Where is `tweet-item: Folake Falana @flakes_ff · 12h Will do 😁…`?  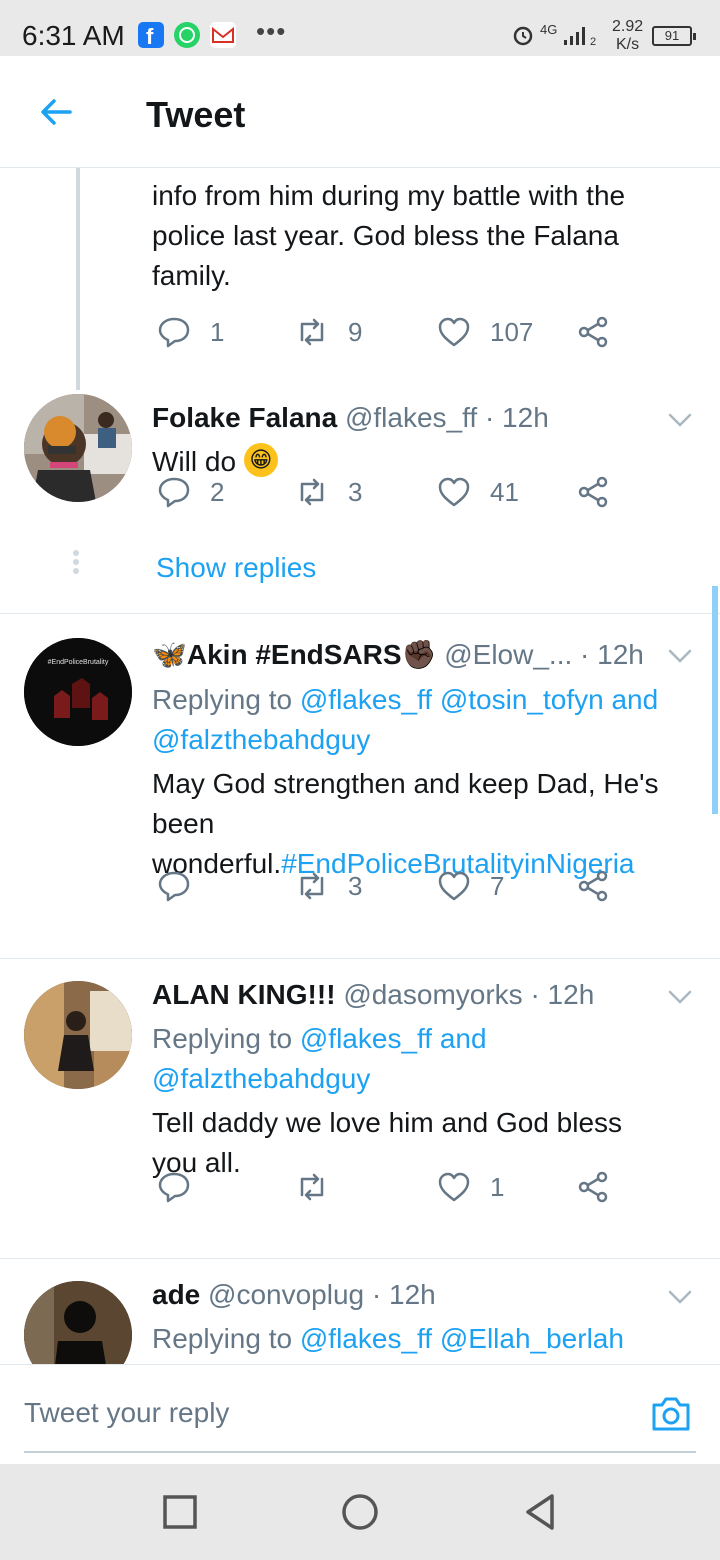
tweet-item: Folake Falana @flakes_ff · 12h Will do 😁… is located at coordinates (360, 501).